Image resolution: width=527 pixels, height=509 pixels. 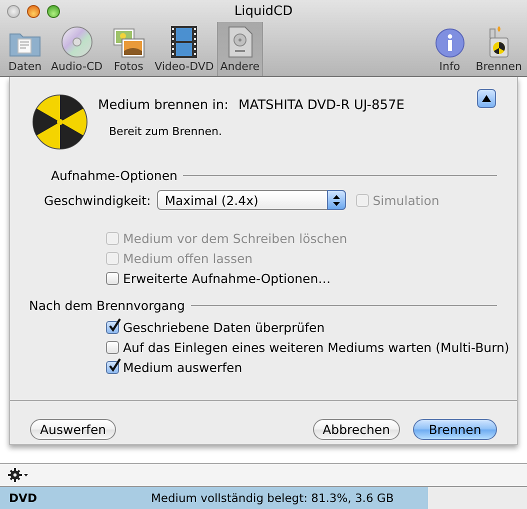 I want to click on checkbox-label: Simulation, so click(x=406, y=200).